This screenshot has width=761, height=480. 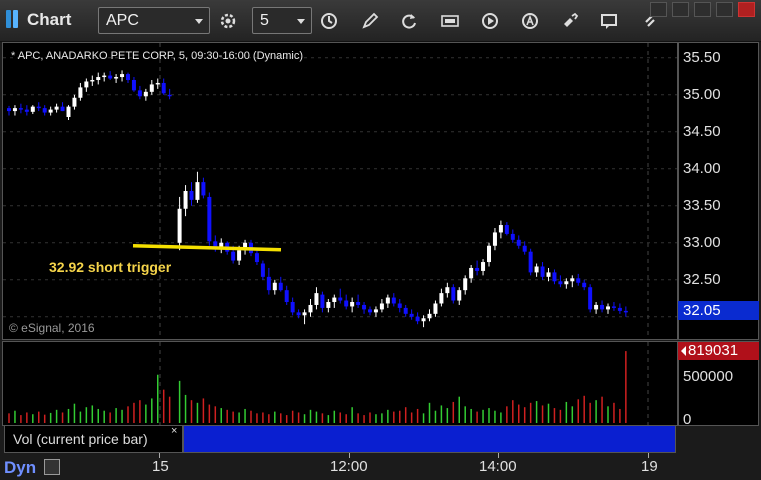 I want to click on volume-tick: 500000, so click(x=708, y=376).